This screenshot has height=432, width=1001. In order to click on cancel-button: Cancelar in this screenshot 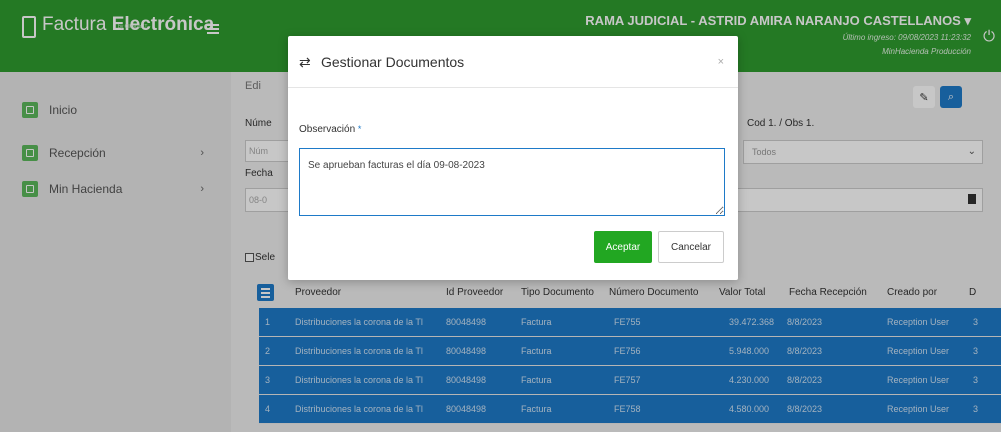, I will do `click(691, 247)`.